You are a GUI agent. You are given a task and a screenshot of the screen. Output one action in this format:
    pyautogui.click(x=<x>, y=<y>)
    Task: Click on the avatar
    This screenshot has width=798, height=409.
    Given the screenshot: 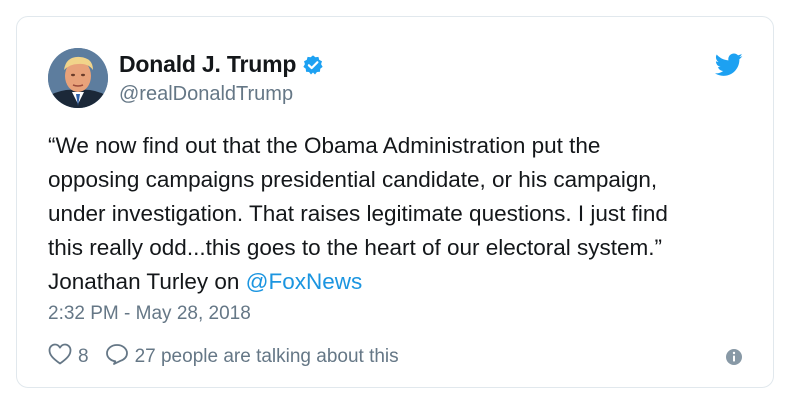 What is the action you would take?
    pyautogui.click(x=78, y=78)
    